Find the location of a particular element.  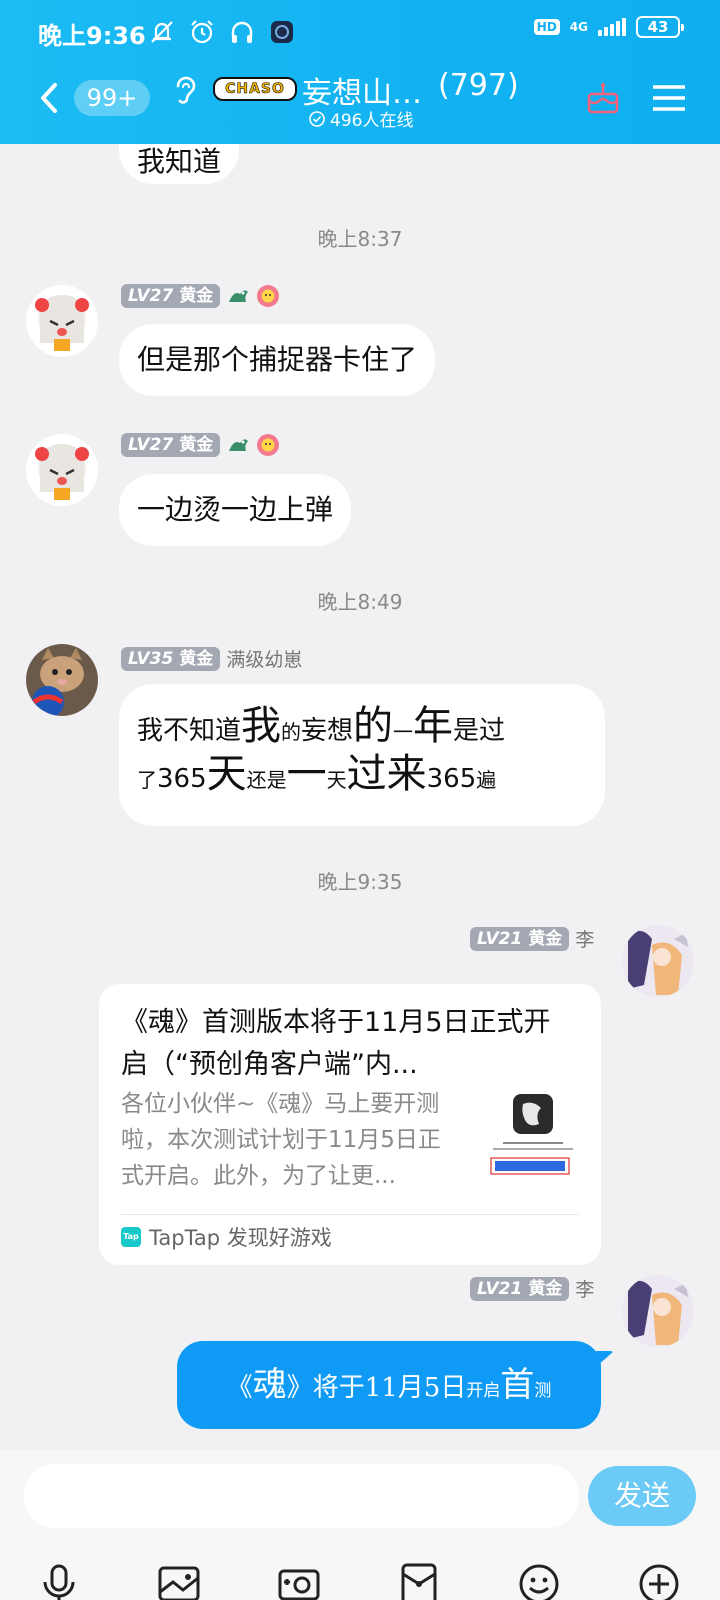

plus-icon is located at coordinates (659, 1582).